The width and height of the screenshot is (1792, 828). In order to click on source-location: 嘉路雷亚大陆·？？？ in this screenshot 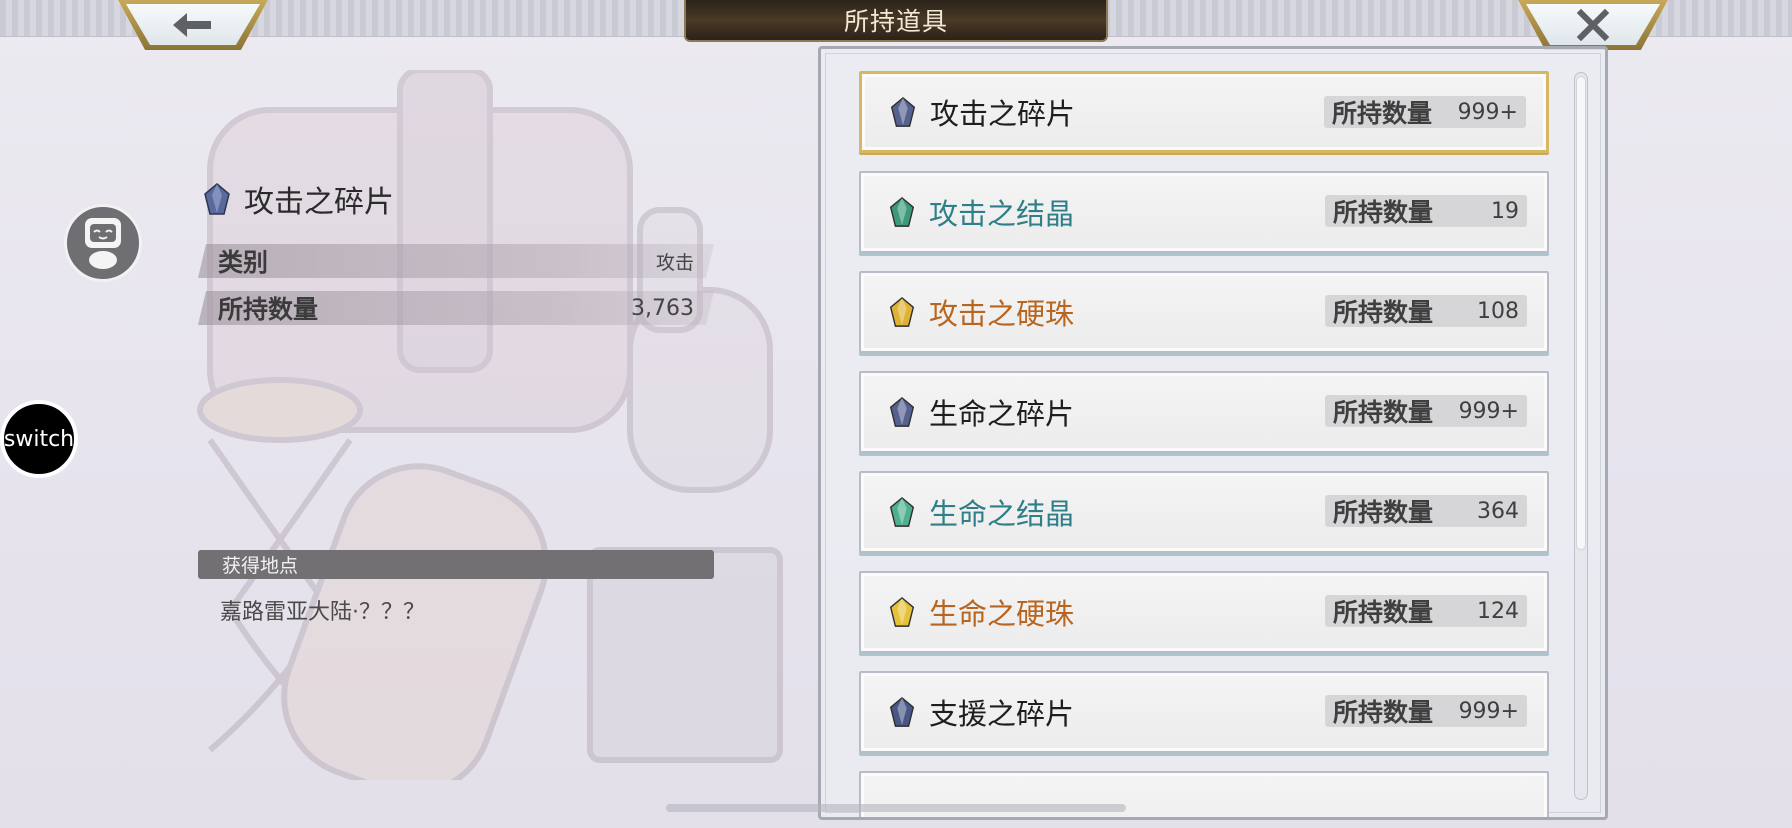, I will do `click(322, 612)`.